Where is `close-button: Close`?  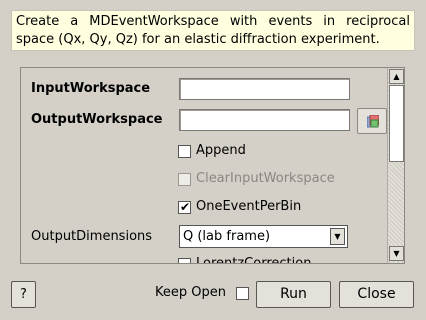 close-button: Close is located at coordinates (376, 294).